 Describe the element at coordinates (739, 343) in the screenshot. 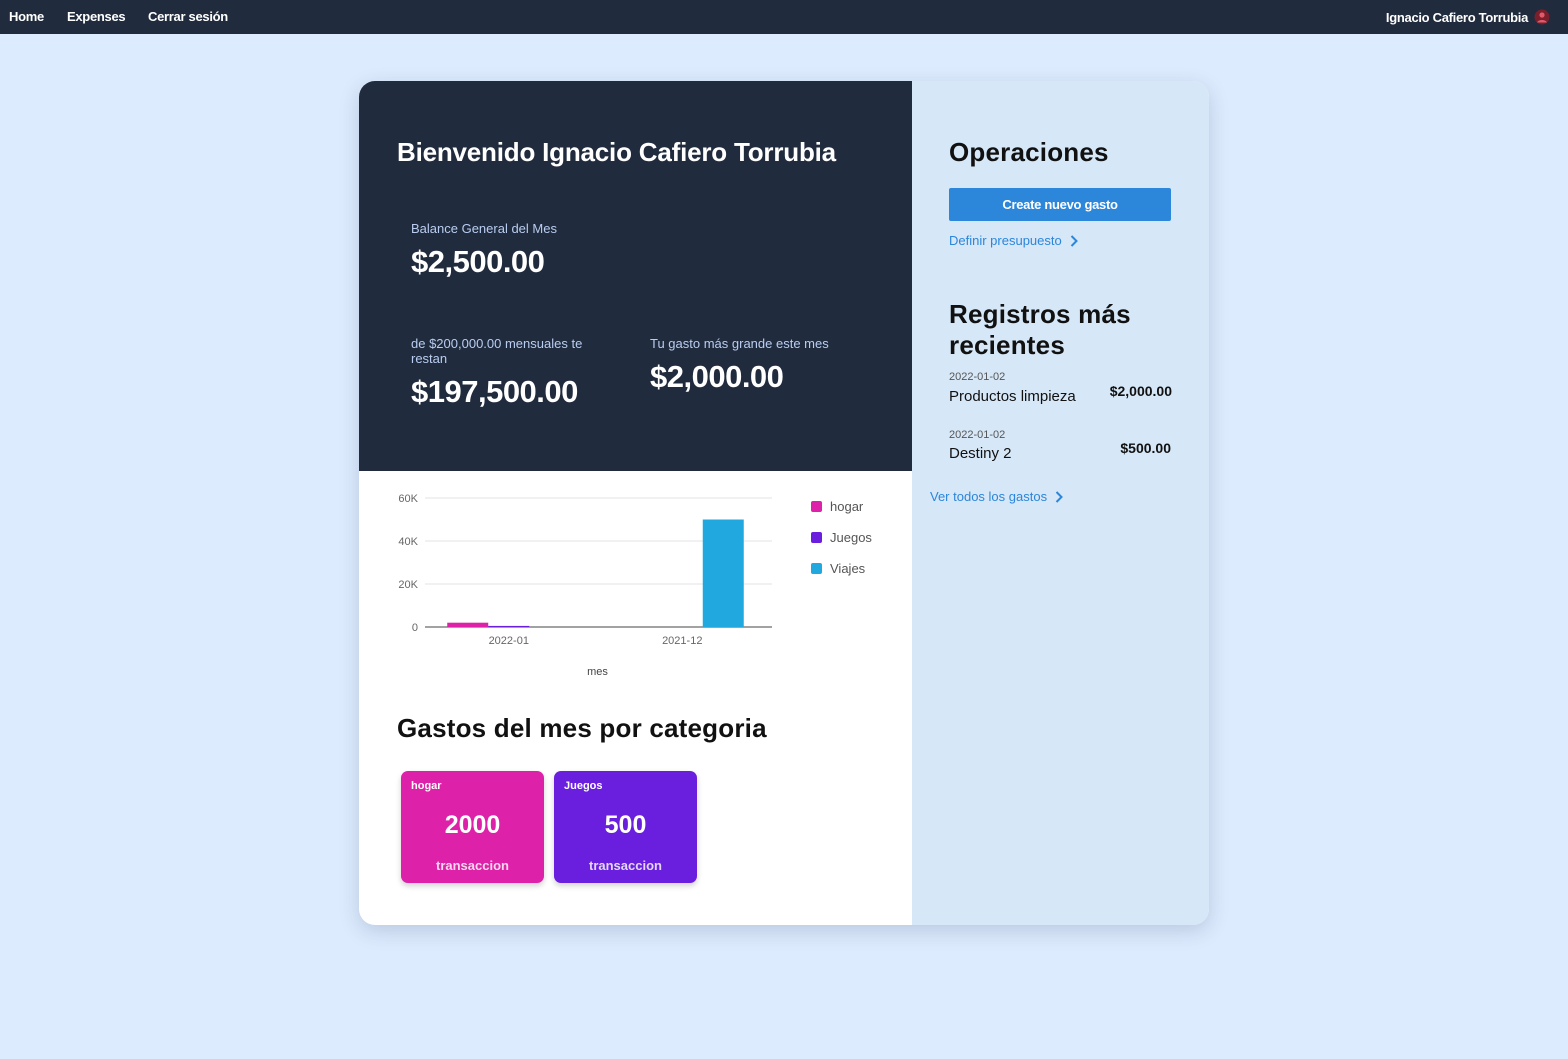

I see `biggest-expense-label: Tu gasto más grande este mes` at that location.